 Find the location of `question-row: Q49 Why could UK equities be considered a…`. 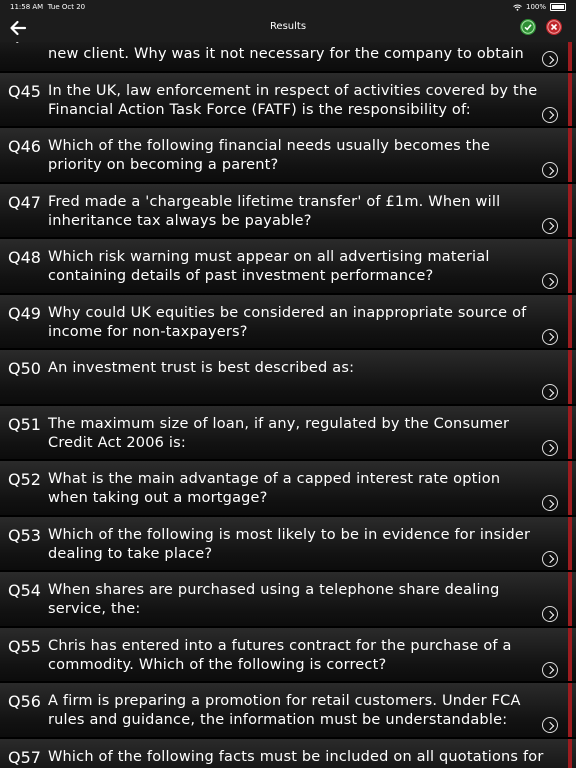

question-row: Q49 Why could UK equities be considered a… is located at coordinates (288, 321).